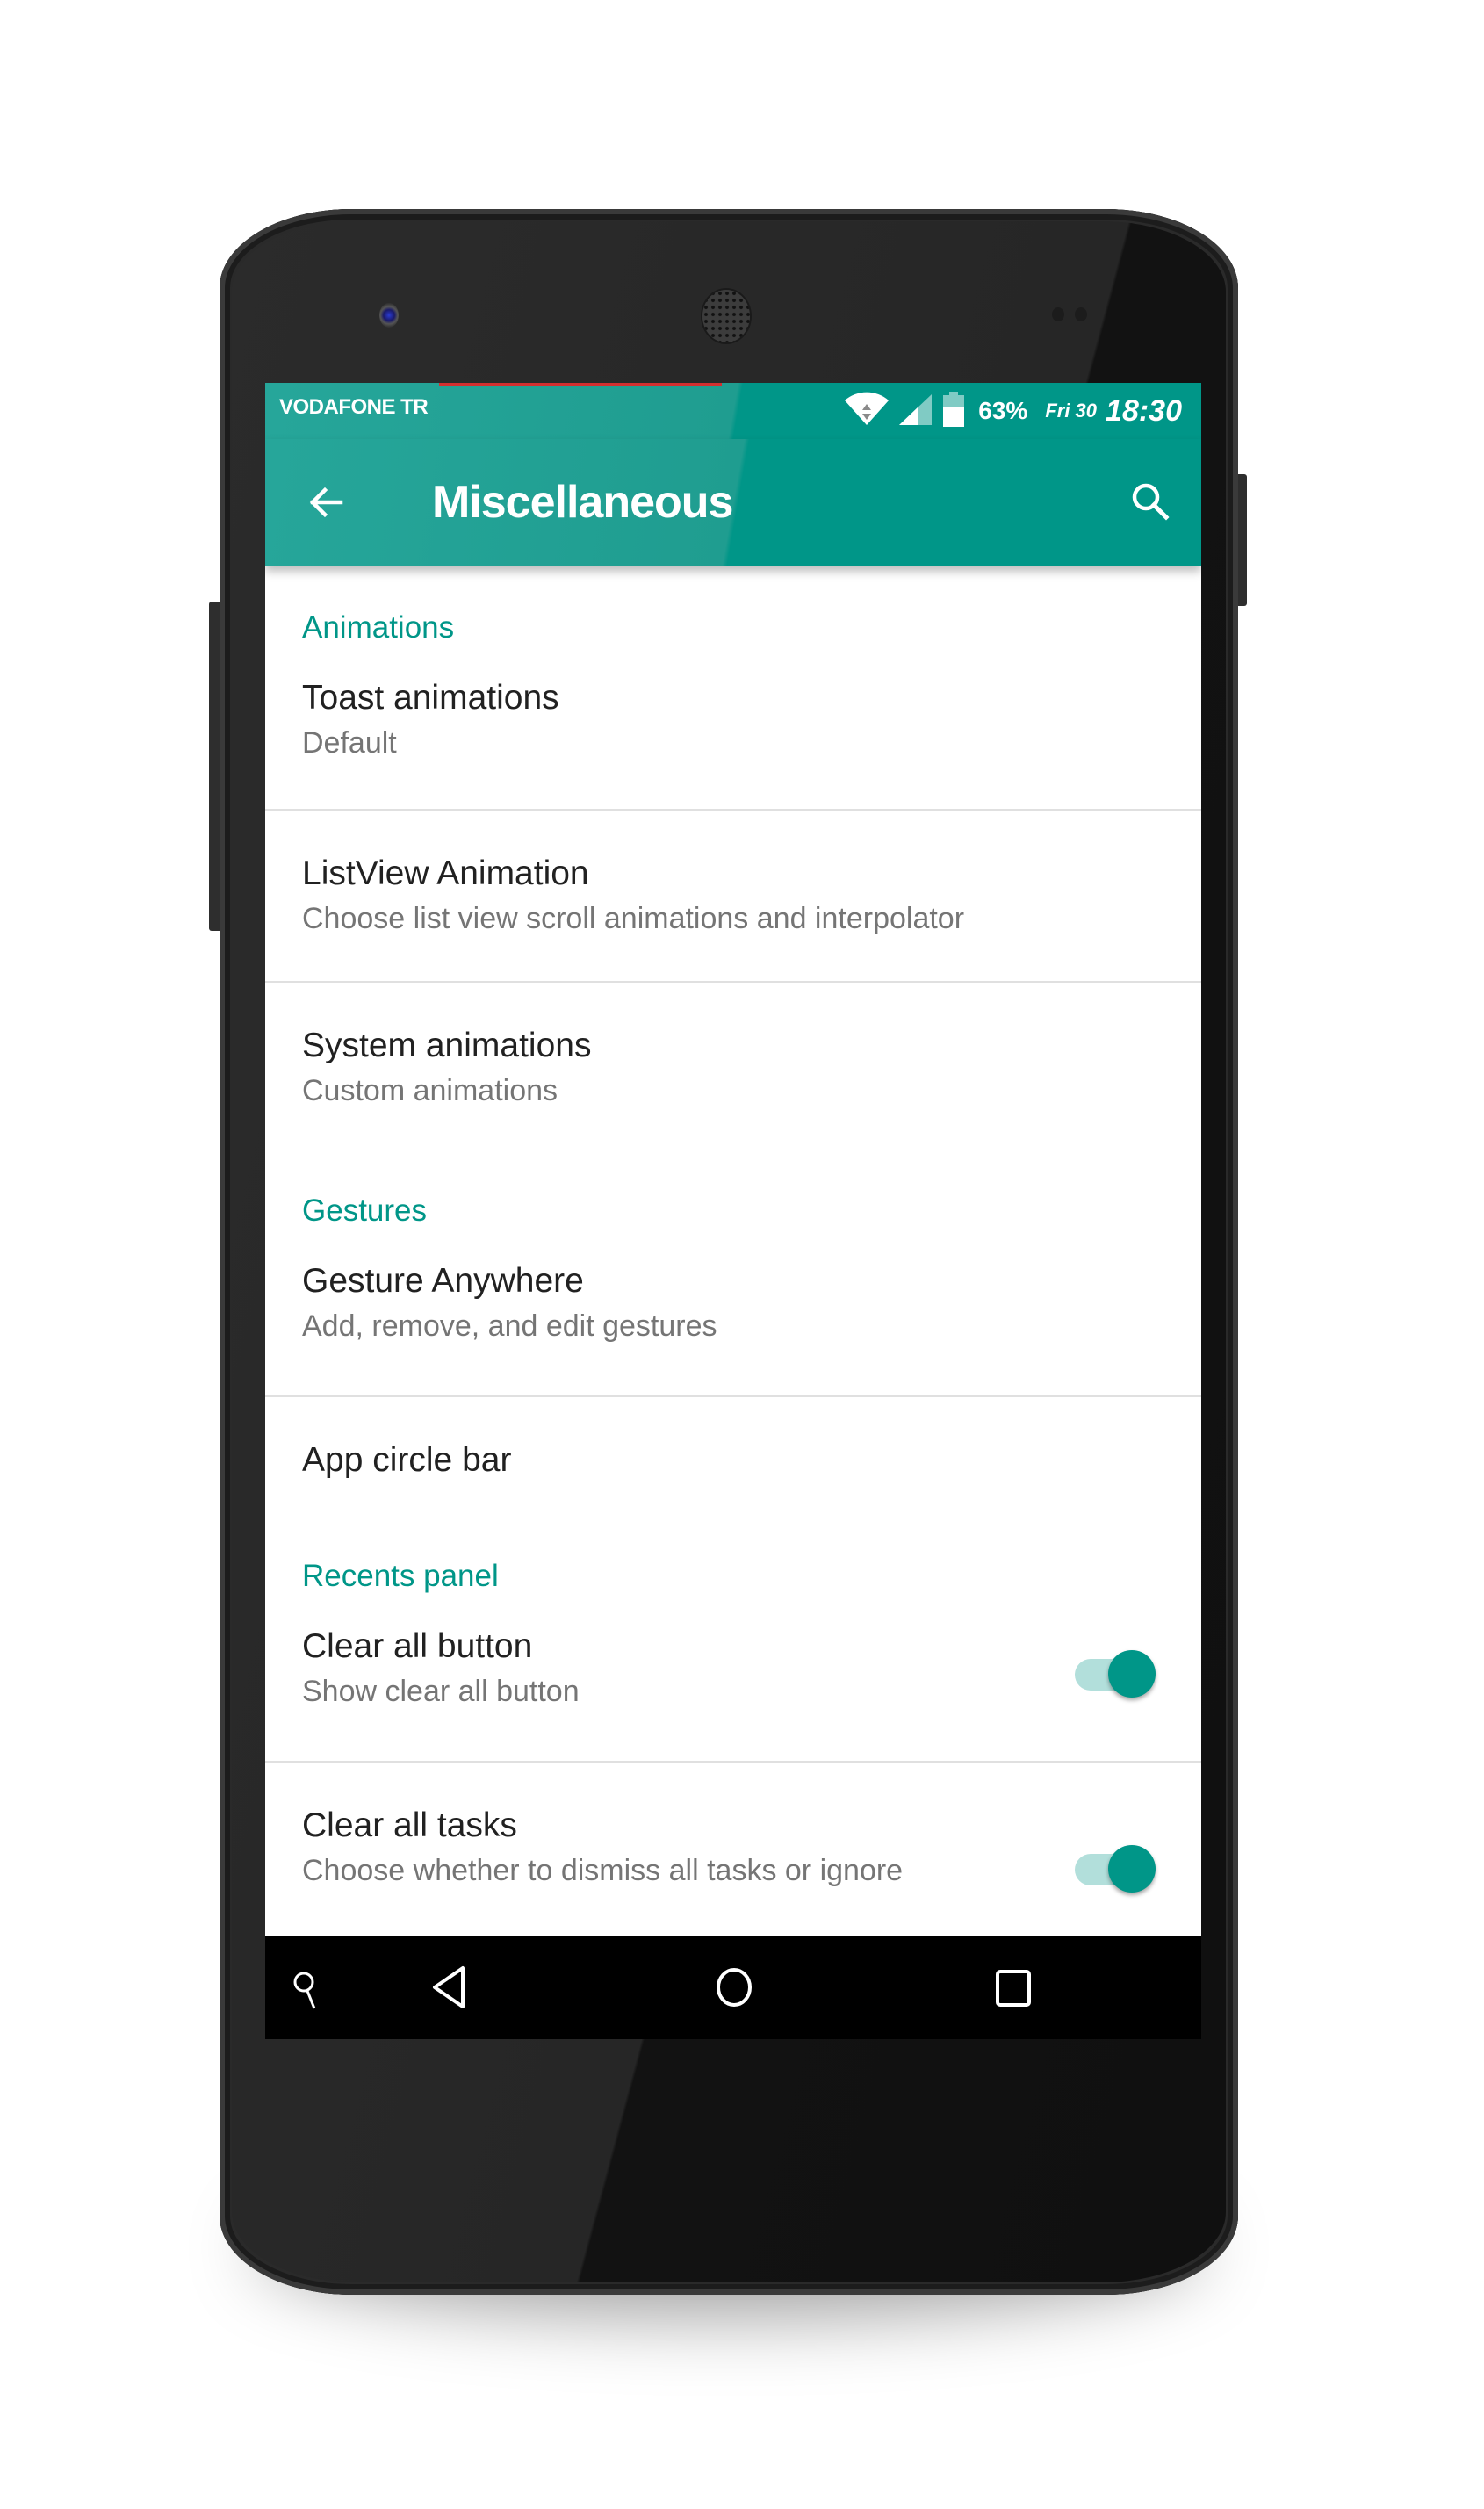  I want to click on pref-system-animations: System animations Custom animations, so click(733, 1069).